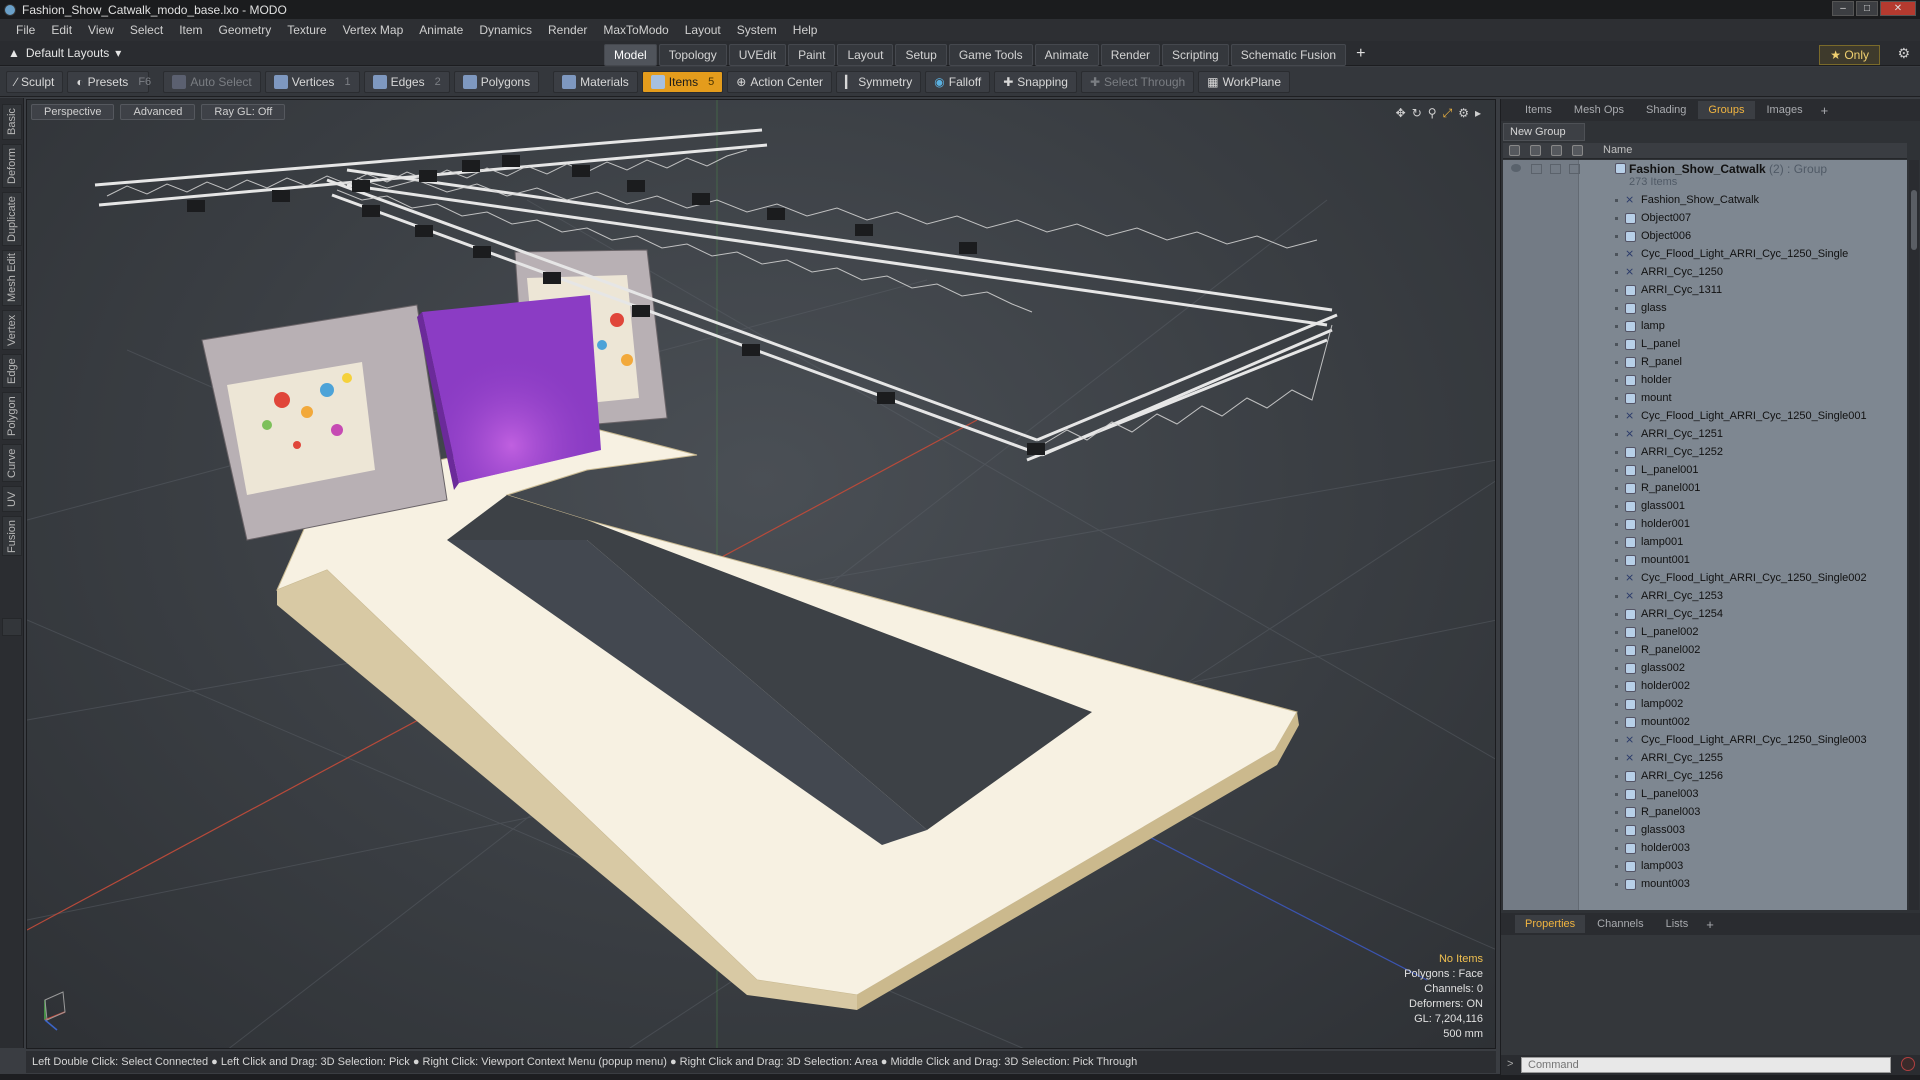 The image size is (1920, 1080). What do you see at coordinates (12, 278) in the screenshot?
I see `vtab-mesh-edit: Mesh Edit` at bounding box center [12, 278].